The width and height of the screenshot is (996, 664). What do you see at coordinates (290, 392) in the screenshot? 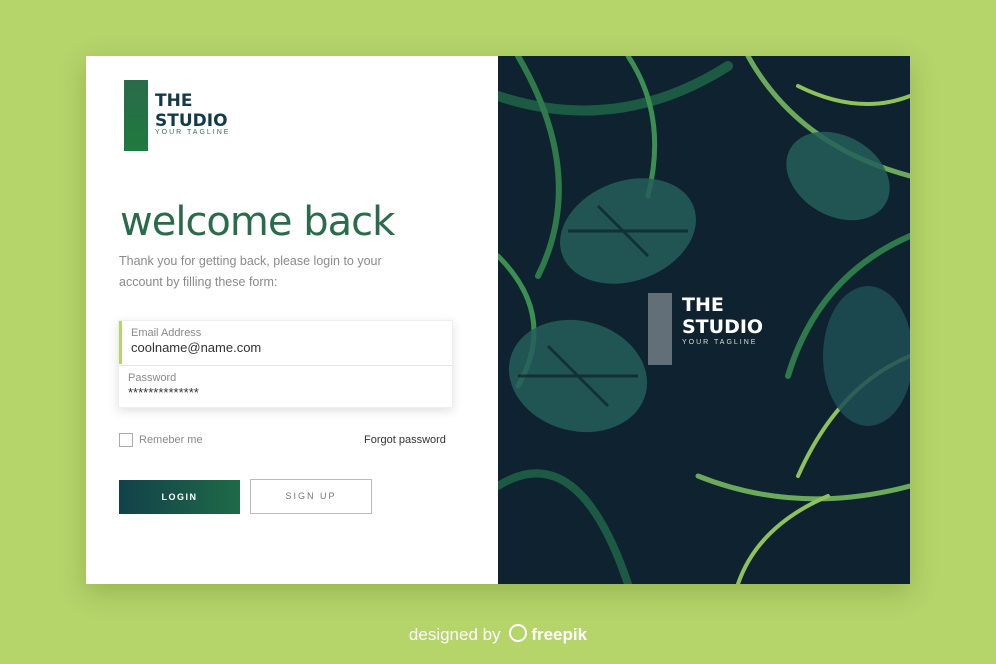
I see `password-value: **************` at bounding box center [290, 392].